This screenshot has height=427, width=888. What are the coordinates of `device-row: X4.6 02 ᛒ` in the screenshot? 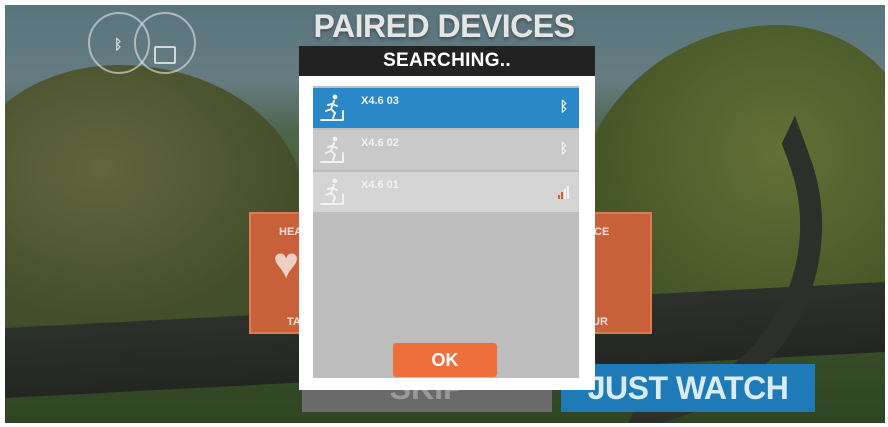 It's located at (446, 150).